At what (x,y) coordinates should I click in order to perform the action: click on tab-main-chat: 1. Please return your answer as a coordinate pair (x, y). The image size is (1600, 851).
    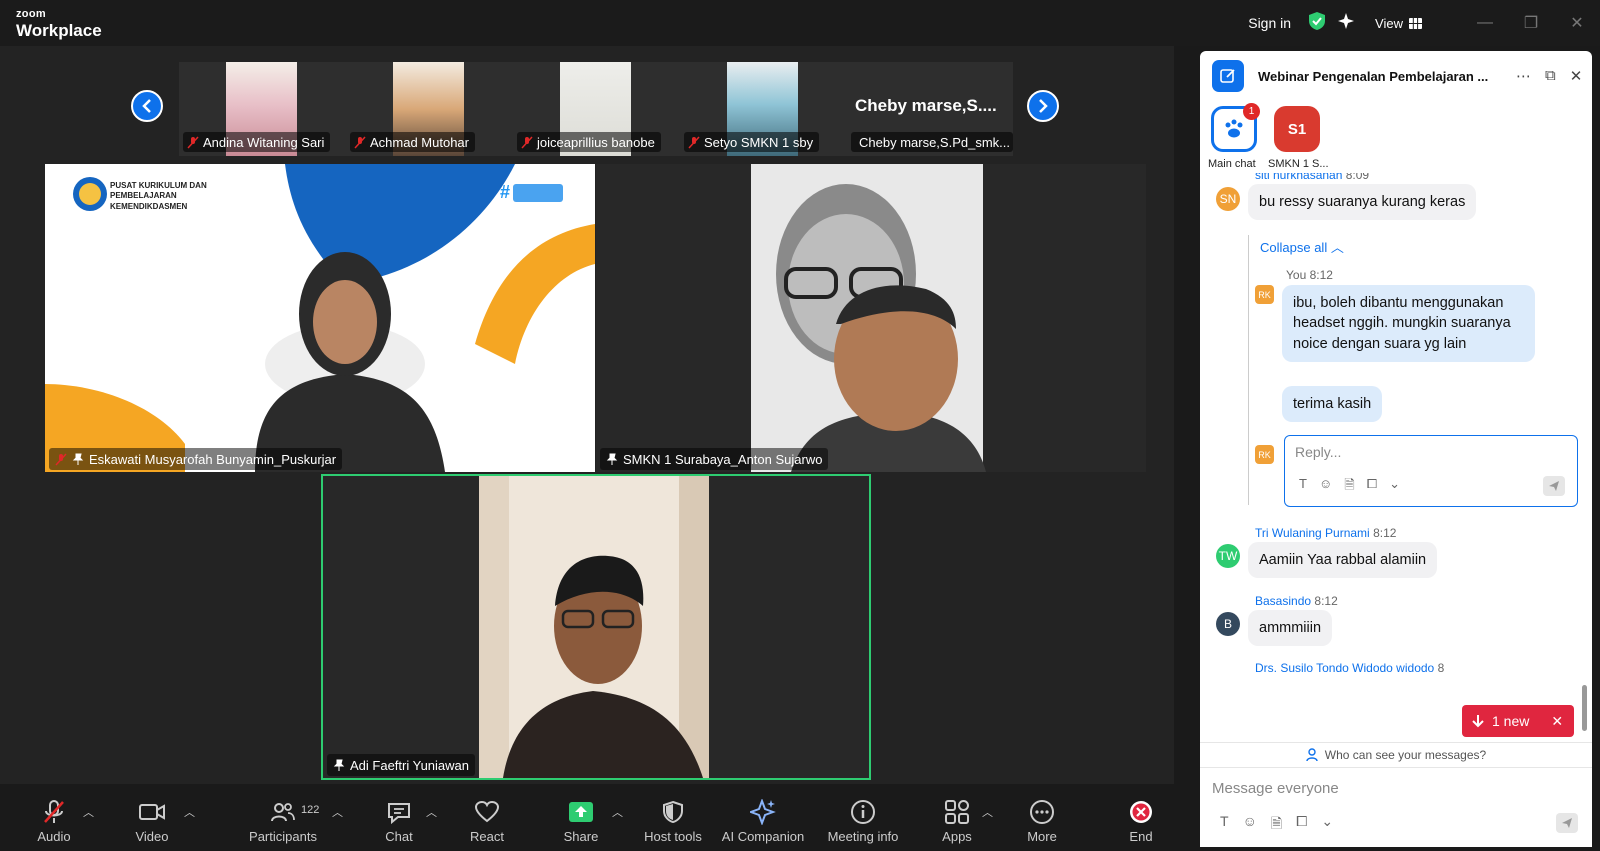
    Looking at the image, I should click on (1235, 127).